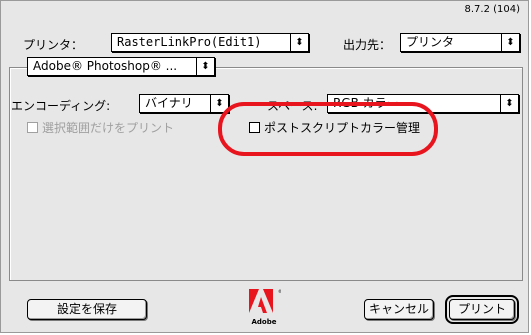  Describe the element at coordinates (189, 42) in the screenshot. I see `printer-value: RasterLinkPro(Edit1)` at that location.